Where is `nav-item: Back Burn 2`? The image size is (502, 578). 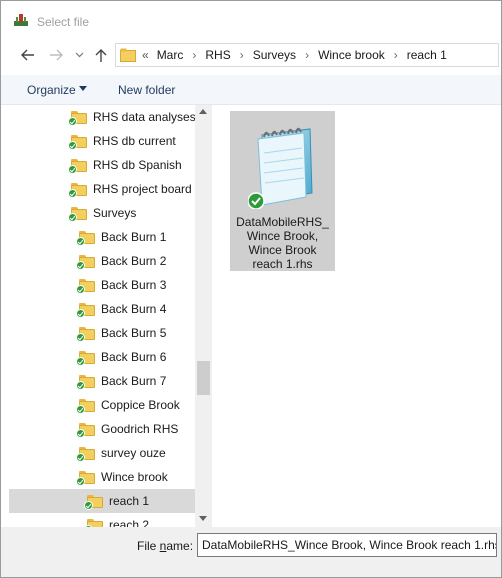 nav-item: Back Burn 2 is located at coordinates (102, 261).